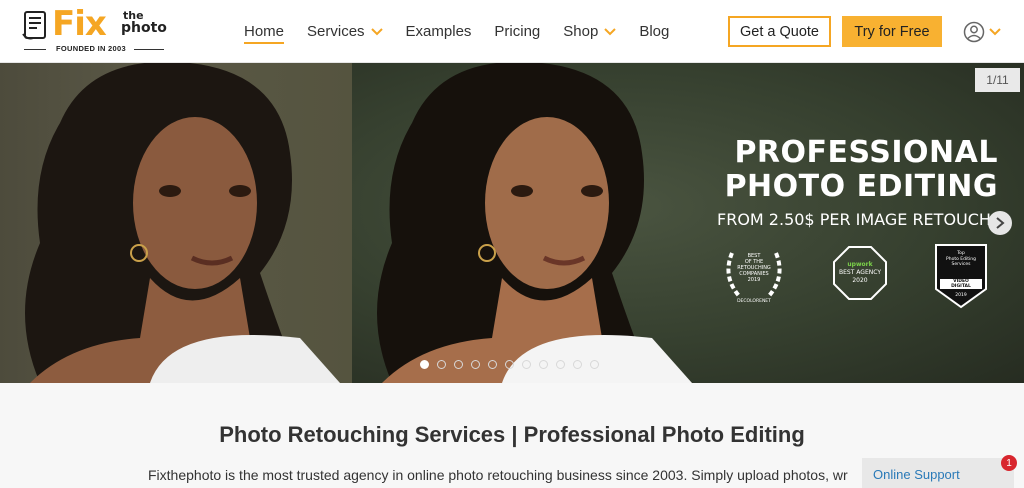 This screenshot has width=1024, height=488. I want to click on chevron-right-icon, so click(1000, 223).